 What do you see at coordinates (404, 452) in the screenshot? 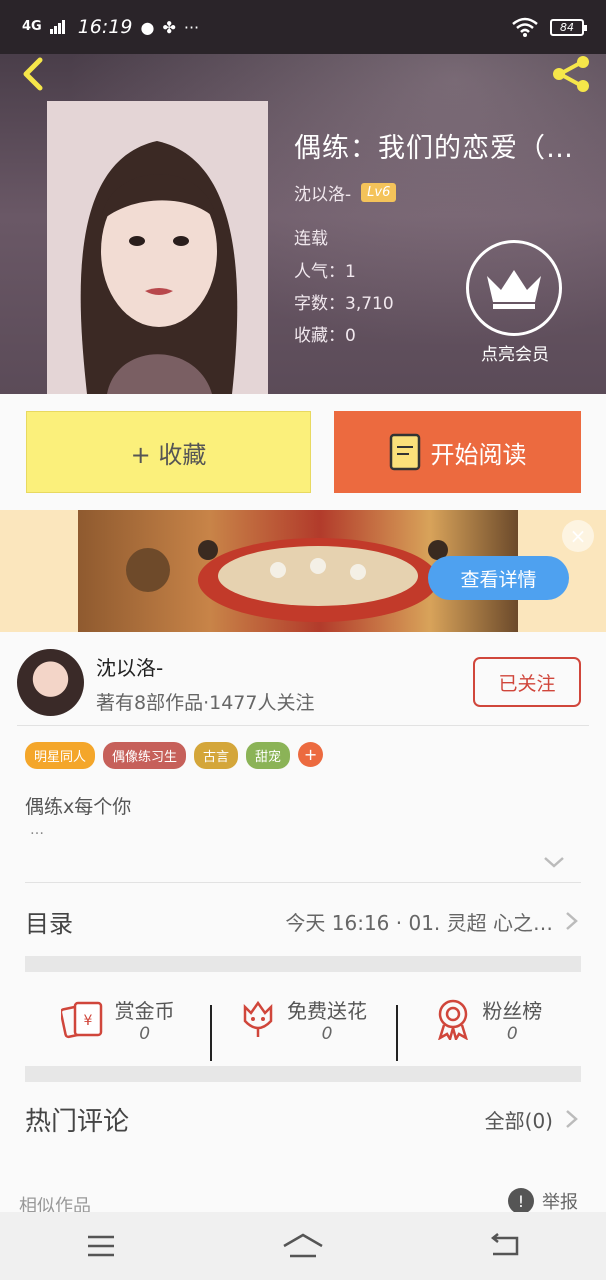
I see `book-icon` at bounding box center [404, 452].